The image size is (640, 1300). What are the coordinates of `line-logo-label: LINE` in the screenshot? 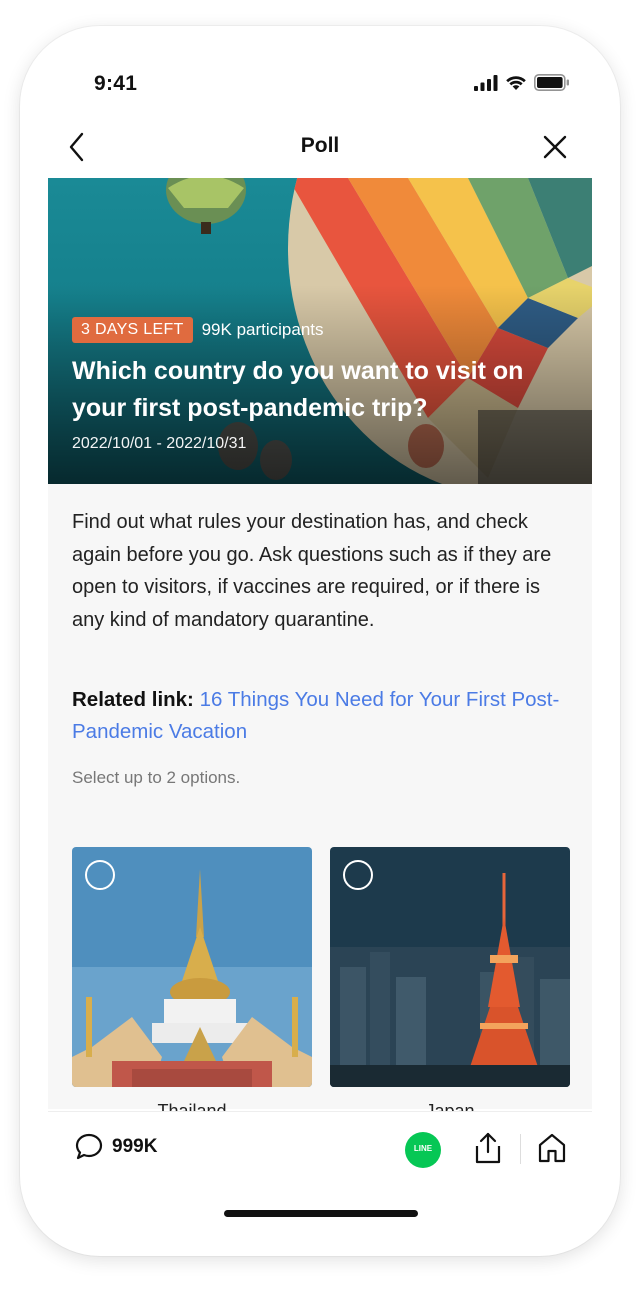 It's located at (423, 1148).